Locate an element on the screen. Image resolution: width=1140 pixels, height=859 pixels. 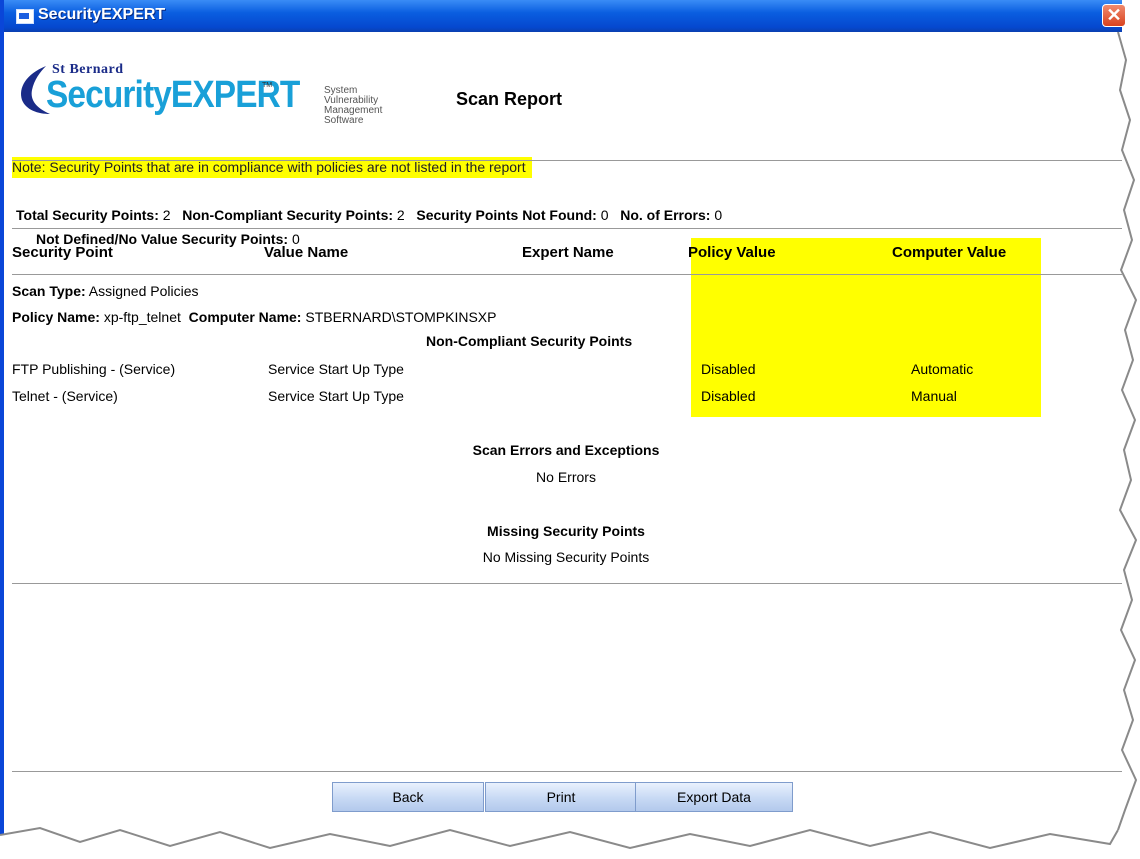
noncompliant-heading: Non-Compliant Security Points is located at coordinates (529, 341).